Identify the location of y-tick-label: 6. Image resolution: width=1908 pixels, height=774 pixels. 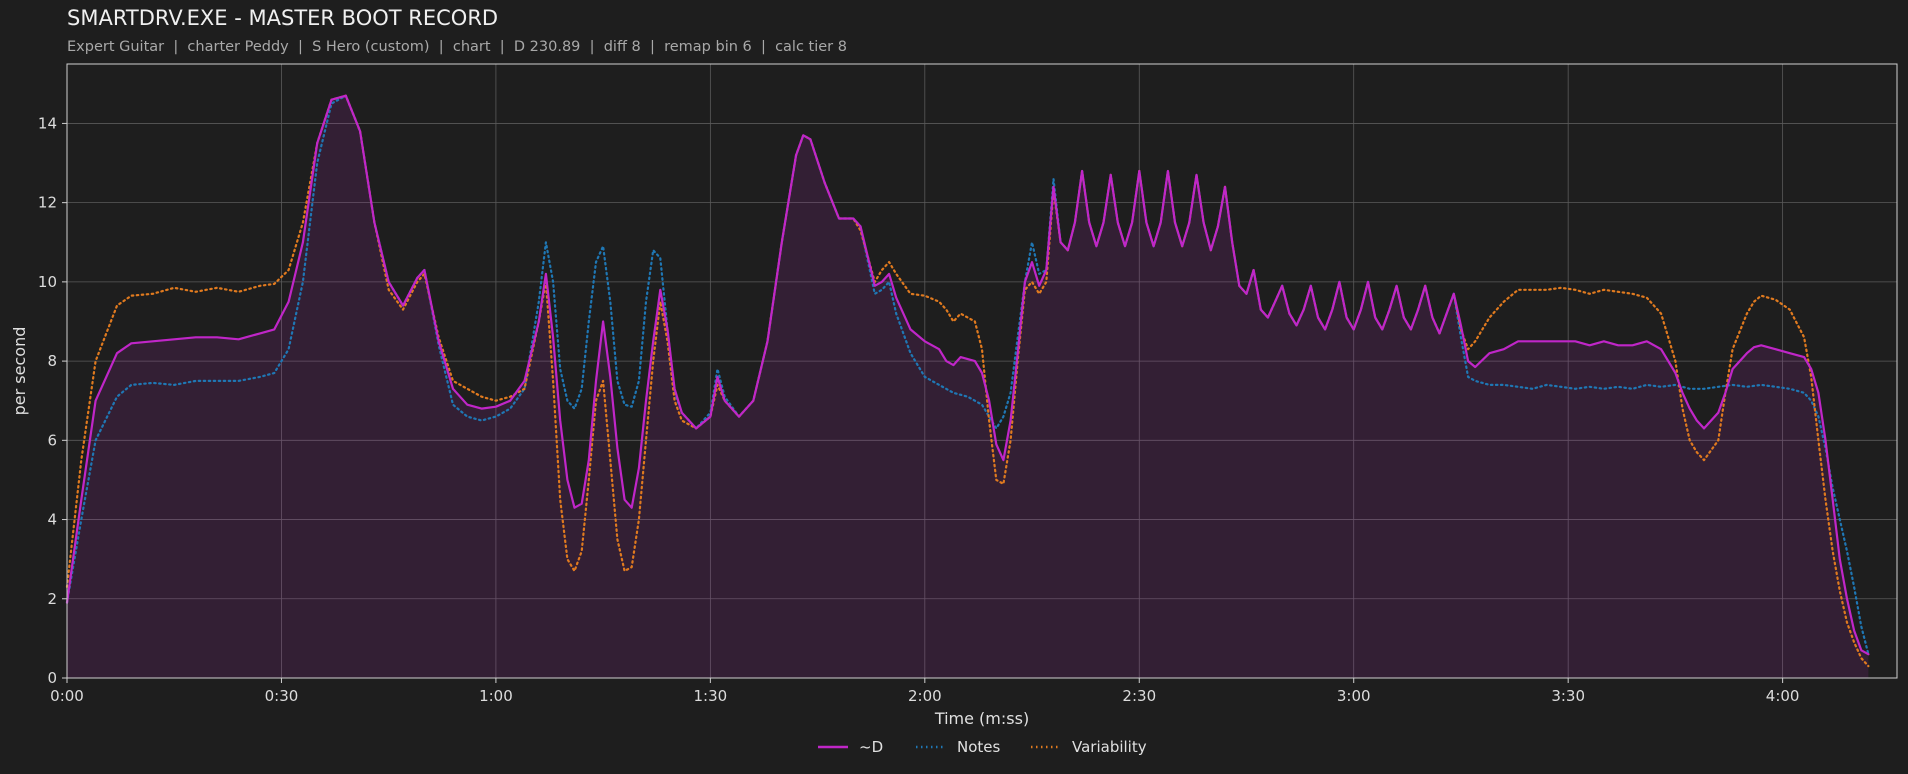
(52, 440).